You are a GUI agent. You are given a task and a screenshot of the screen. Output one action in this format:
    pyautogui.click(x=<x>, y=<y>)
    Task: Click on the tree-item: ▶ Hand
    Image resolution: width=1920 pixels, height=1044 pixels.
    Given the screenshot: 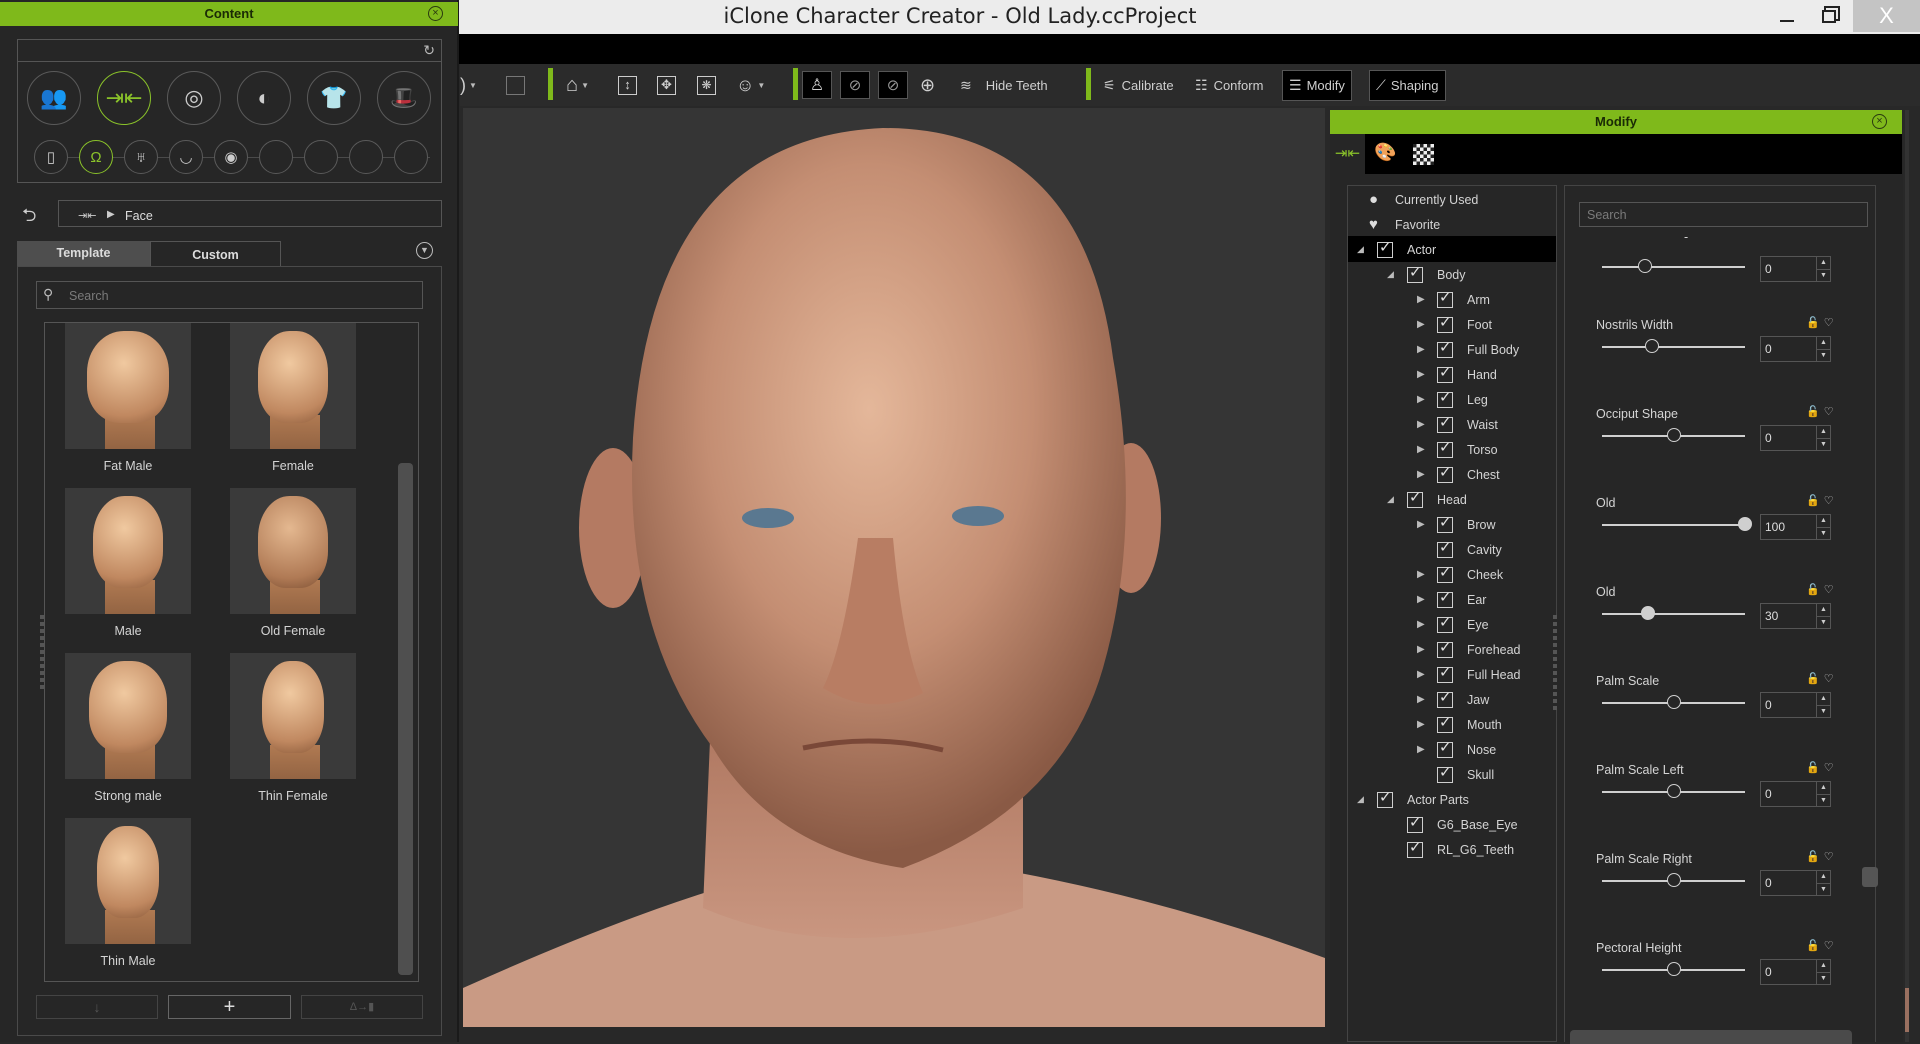 What is the action you would take?
    pyautogui.click(x=1457, y=374)
    